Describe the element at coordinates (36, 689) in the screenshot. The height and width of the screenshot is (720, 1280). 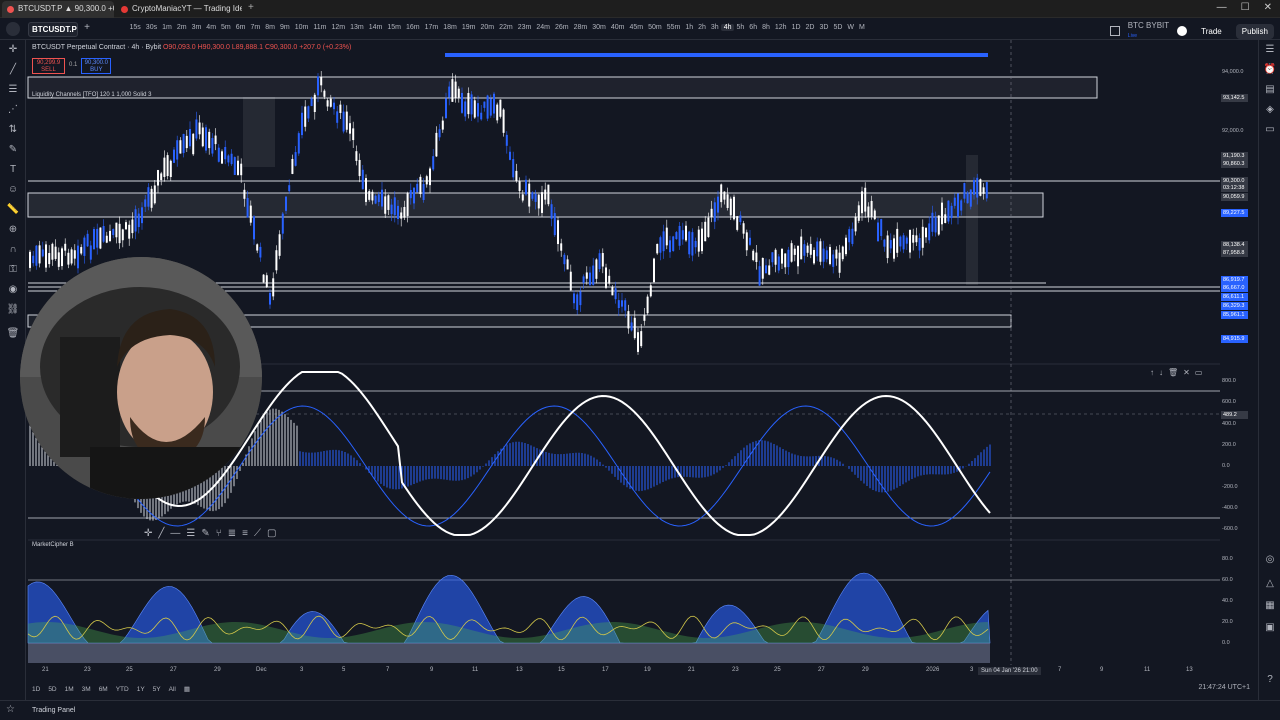
I see `range-1D: 1D` at that location.